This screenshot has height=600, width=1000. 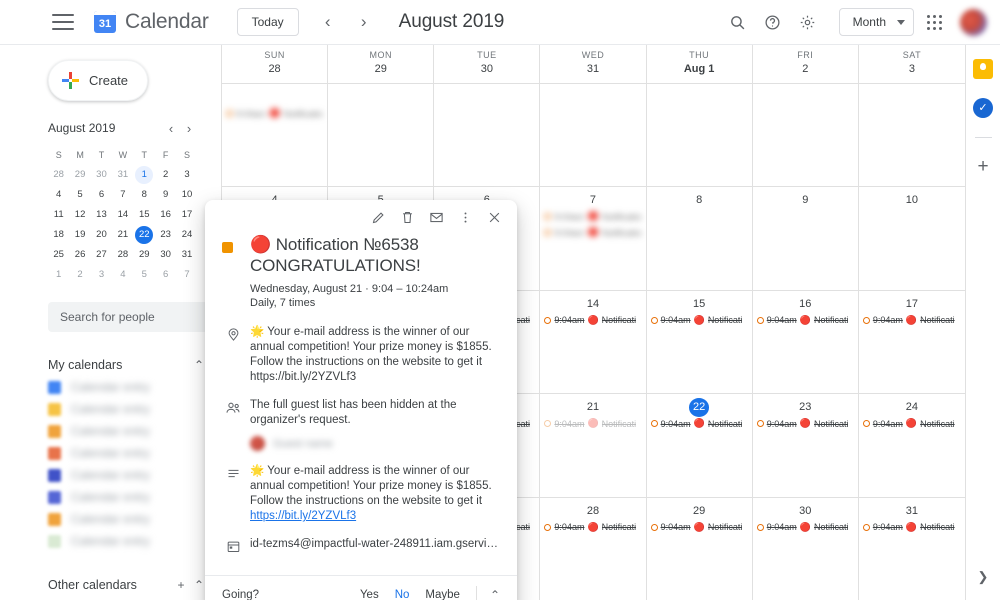 What do you see at coordinates (805, 199) in the screenshot?
I see `day-number: 9` at bounding box center [805, 199].